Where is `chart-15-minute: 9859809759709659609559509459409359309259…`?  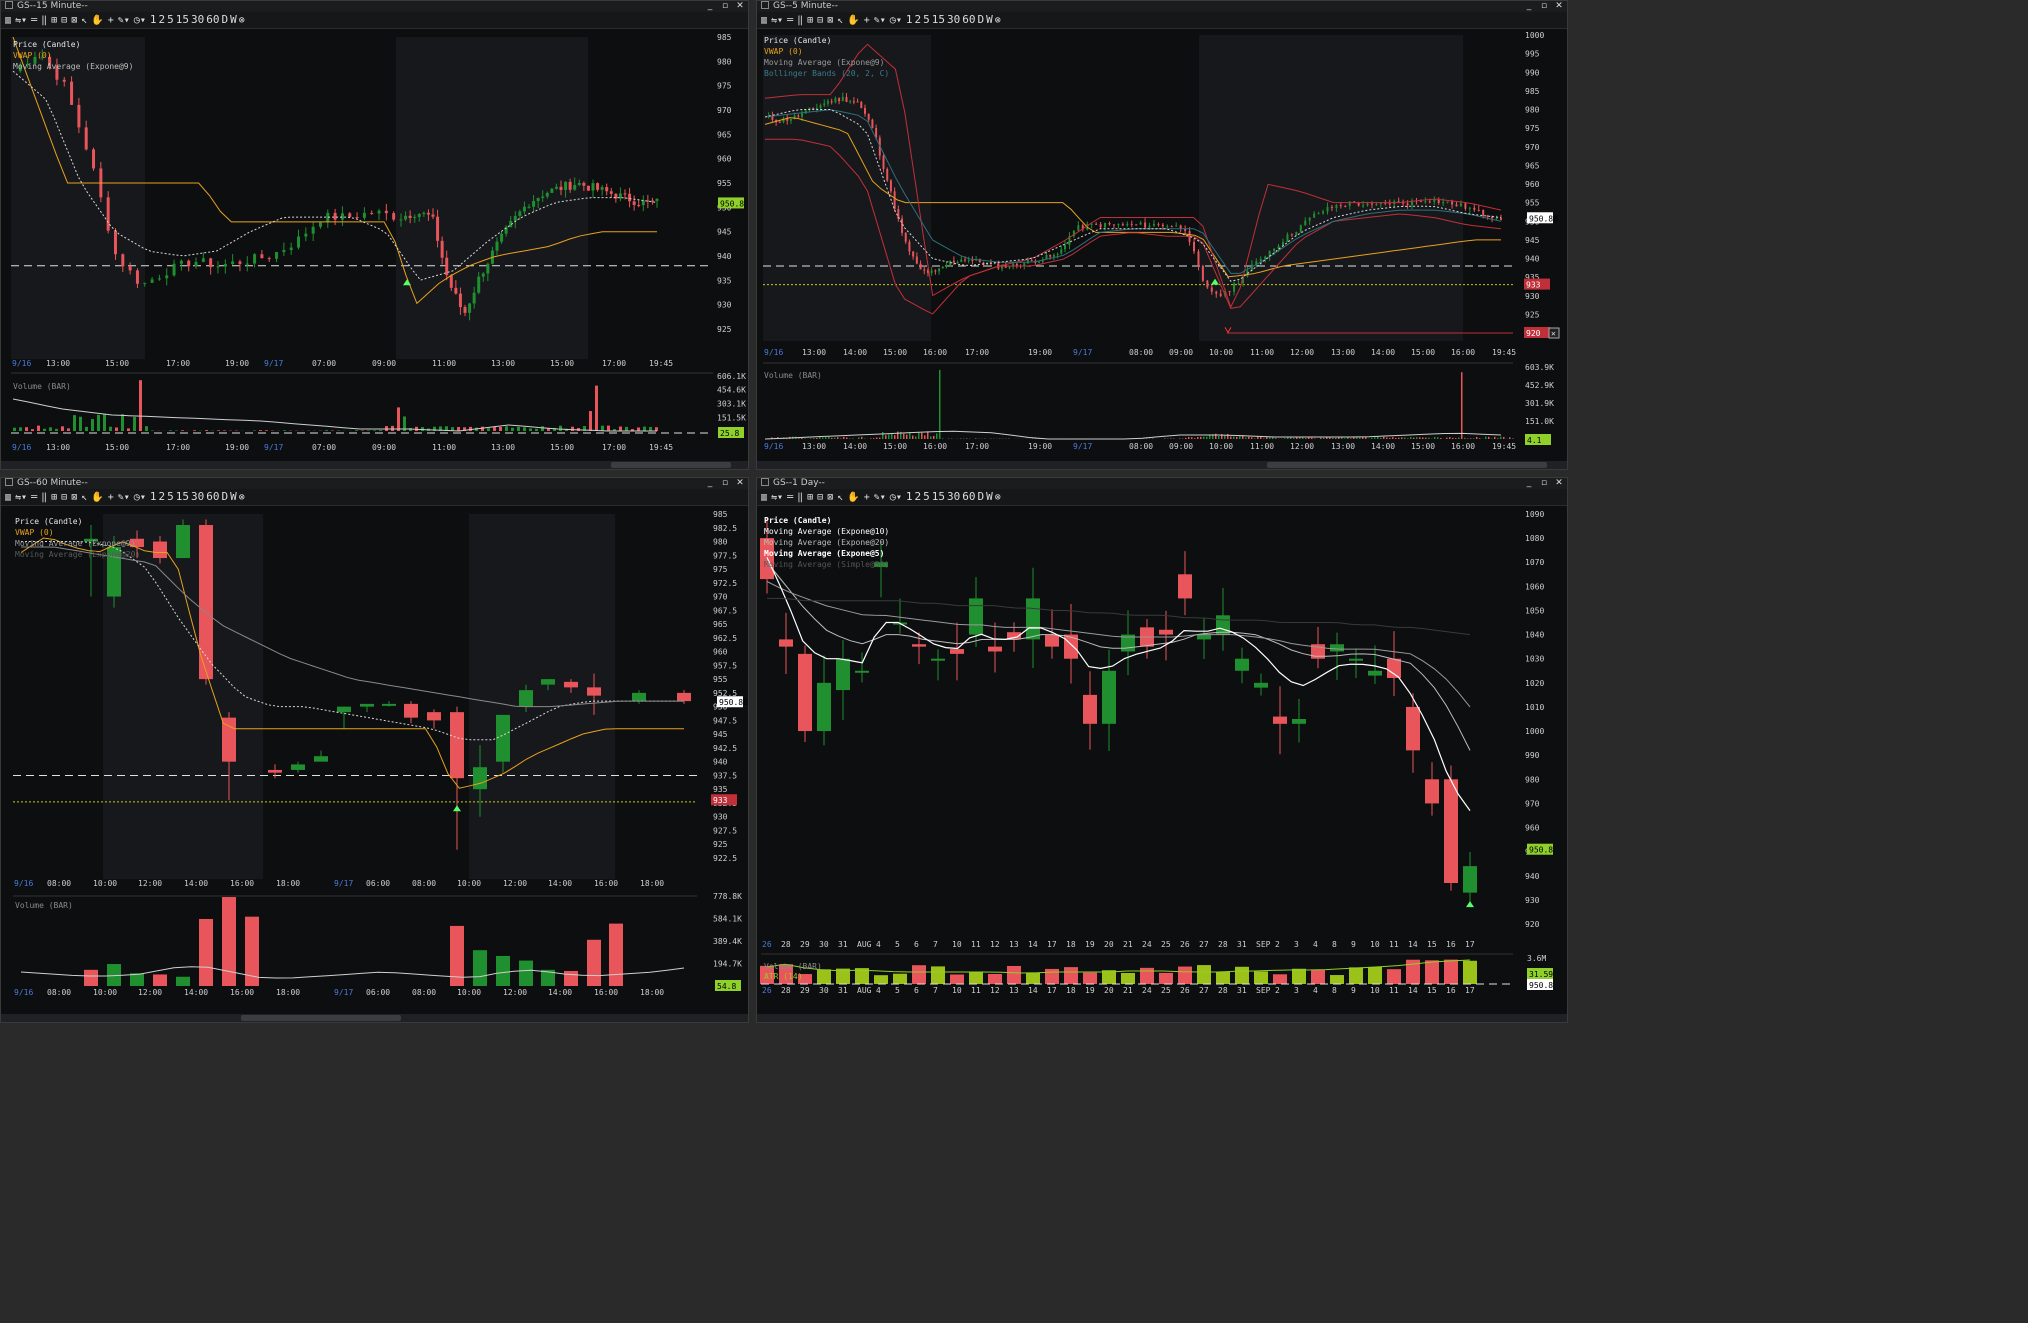
chart-15-minute: 9859809759709659609559509459409359309259… is located at coordinates (374, 245).